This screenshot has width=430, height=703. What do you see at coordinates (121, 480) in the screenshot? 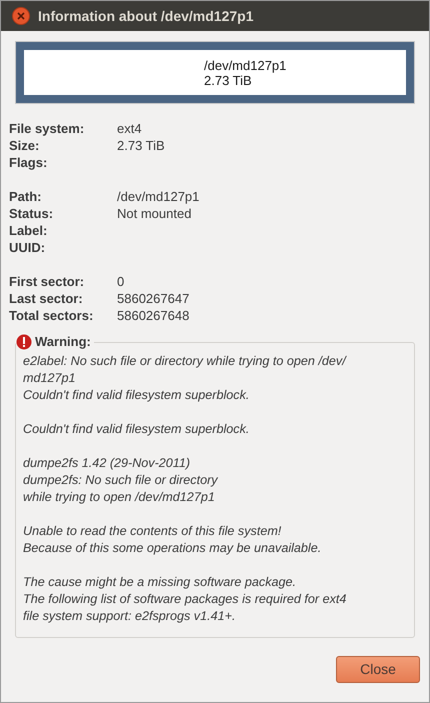
I see `warning-line: dumpe2fs: No such file or directory` at bounding box center [121, 480].